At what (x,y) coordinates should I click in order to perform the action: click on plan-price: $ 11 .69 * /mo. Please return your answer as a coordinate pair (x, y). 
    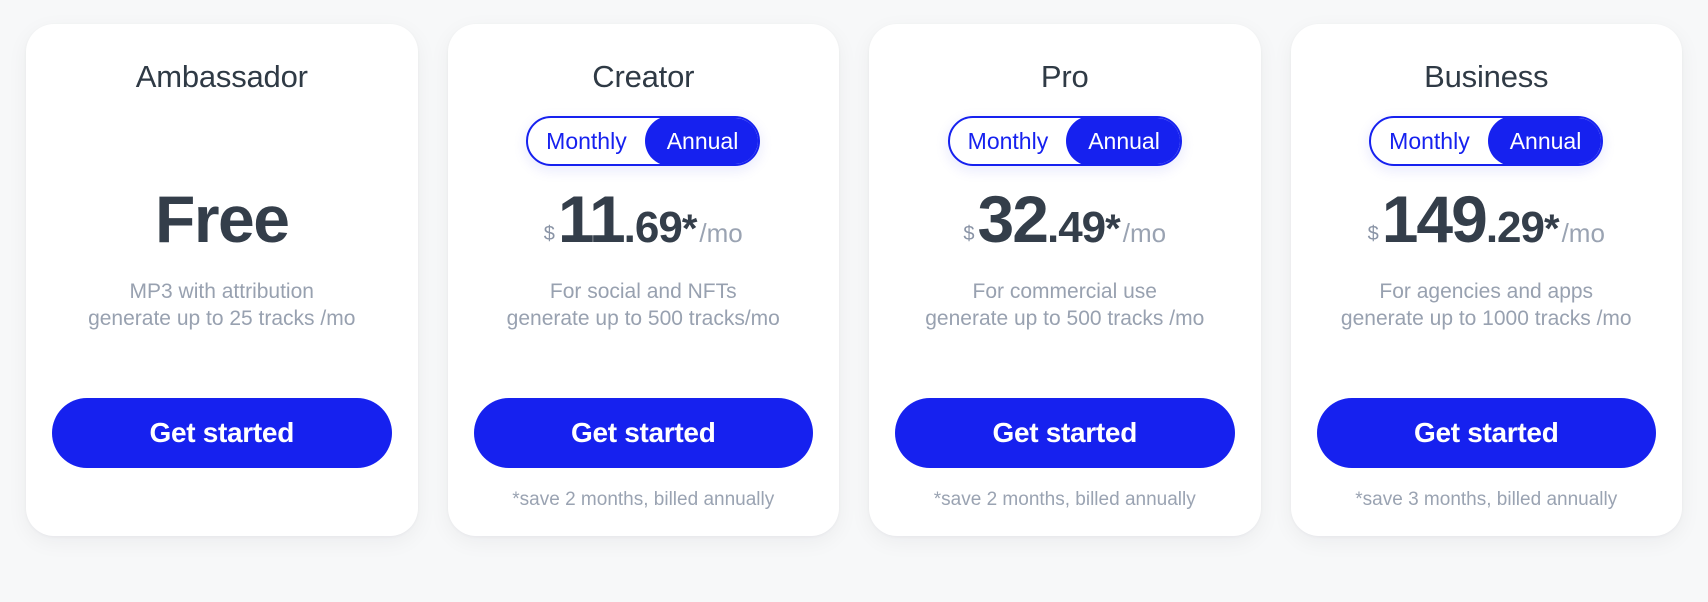
    Looking at the image, I should click on (643, 223).